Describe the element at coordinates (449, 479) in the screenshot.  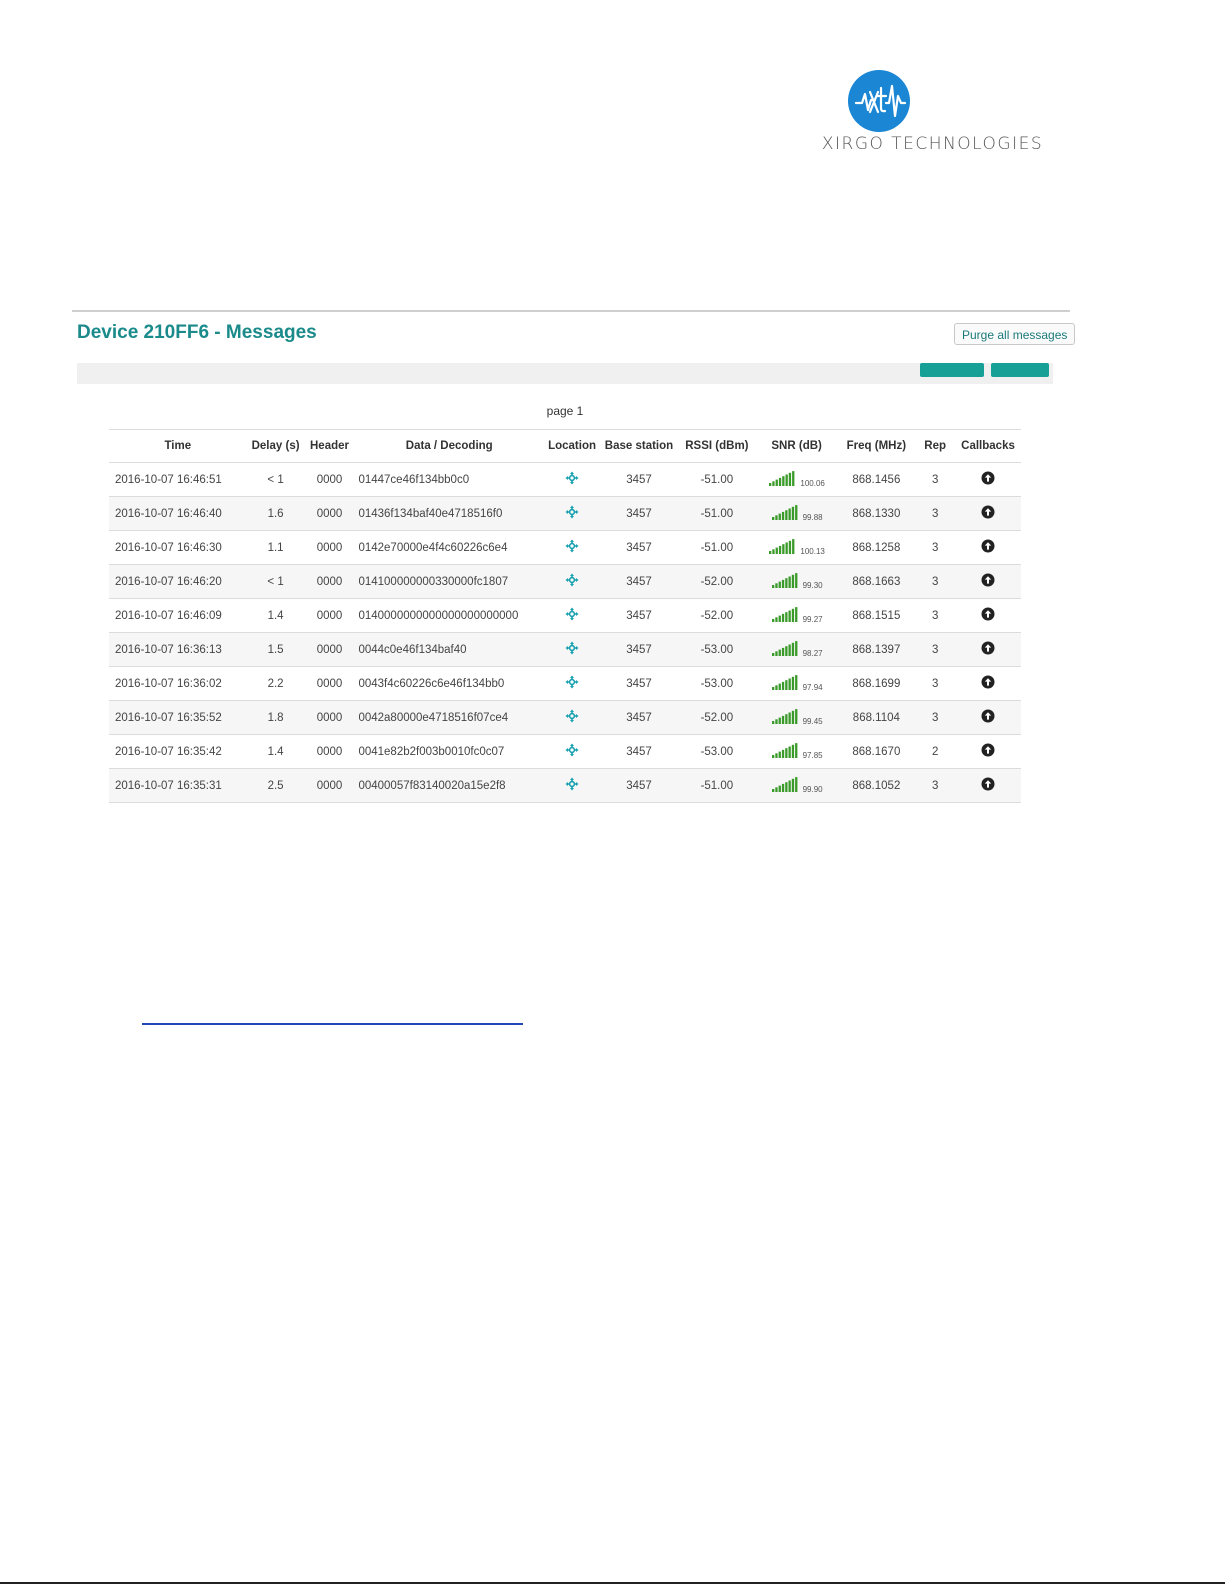
I see `cell-data: 01447ce46f134bb0c0` at that location.